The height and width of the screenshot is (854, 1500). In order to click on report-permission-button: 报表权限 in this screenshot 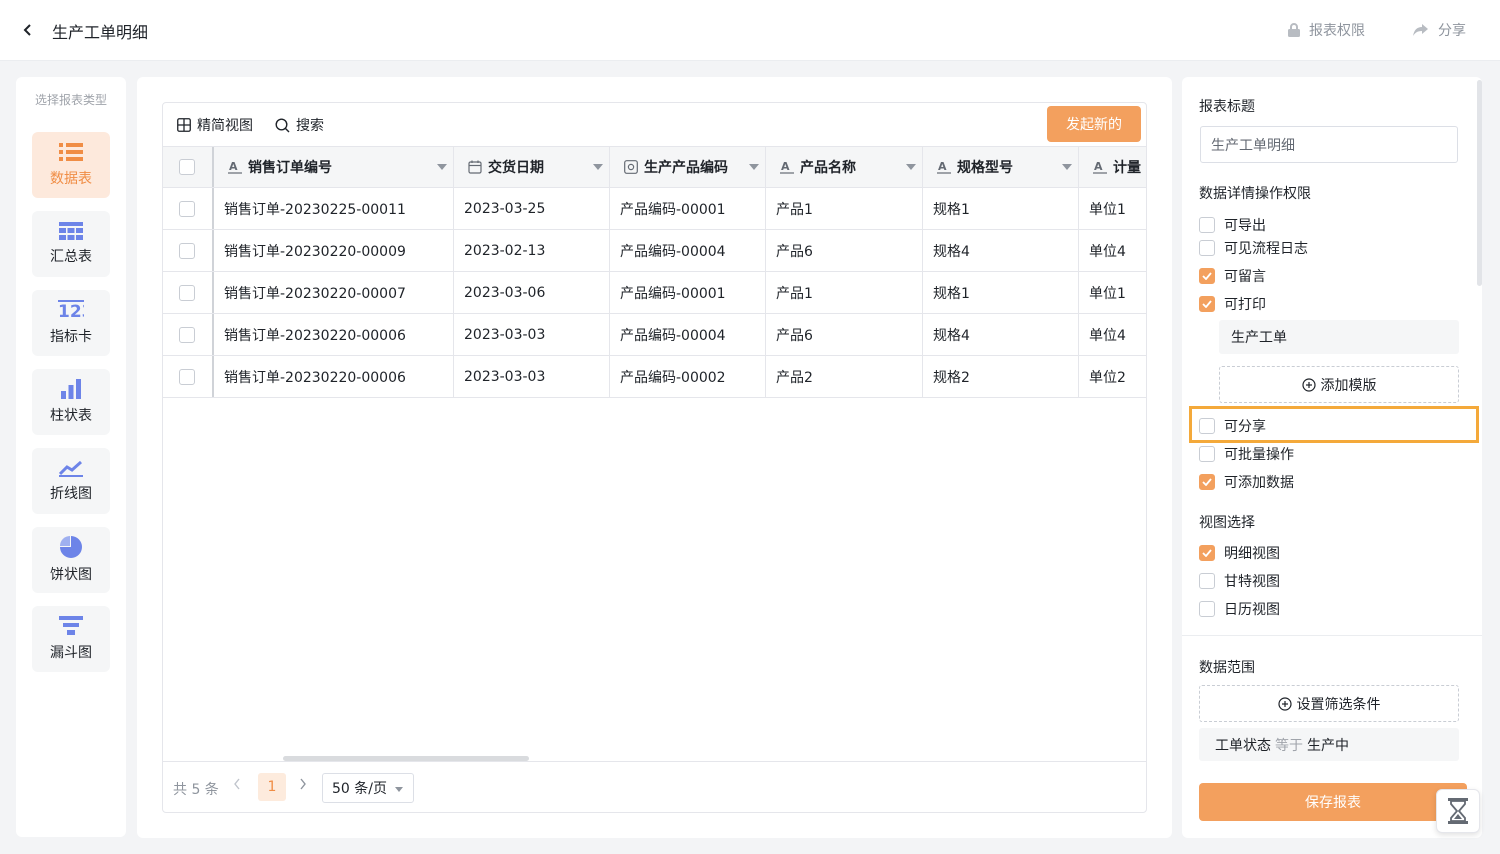, I will do `click(1326, 30)`.